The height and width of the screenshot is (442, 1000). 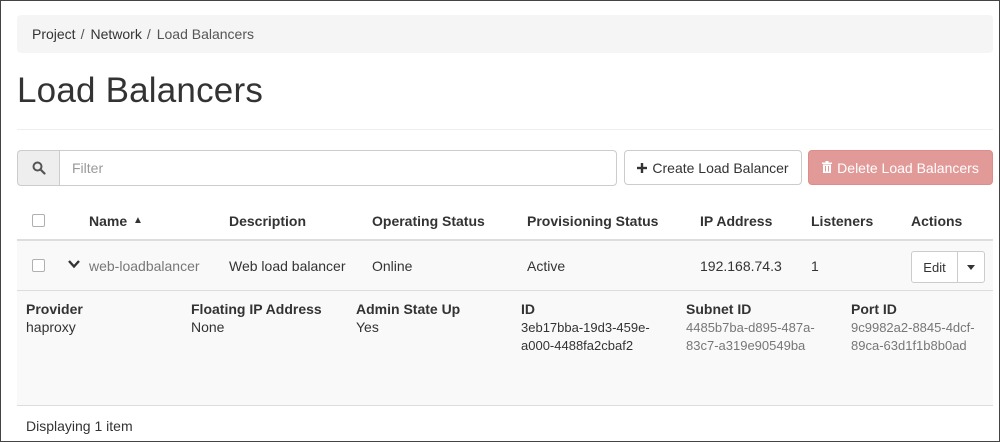 What do you see at coordinates (79, 426) in the screenshot?
I see `item-count: Displaying 1 item` at bounding box center [79, 426].